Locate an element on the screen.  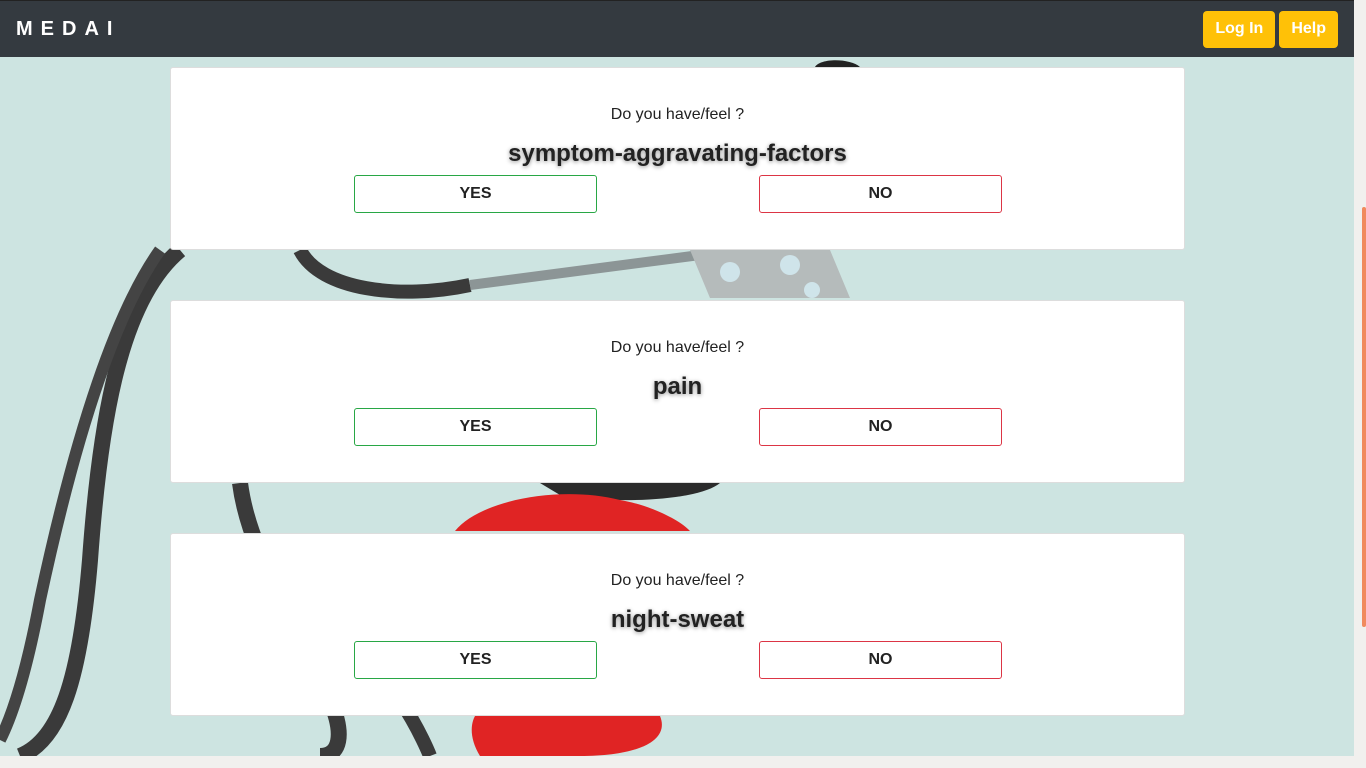
navbar: MEDAI Log In Help is located at coordinates (677, 28).